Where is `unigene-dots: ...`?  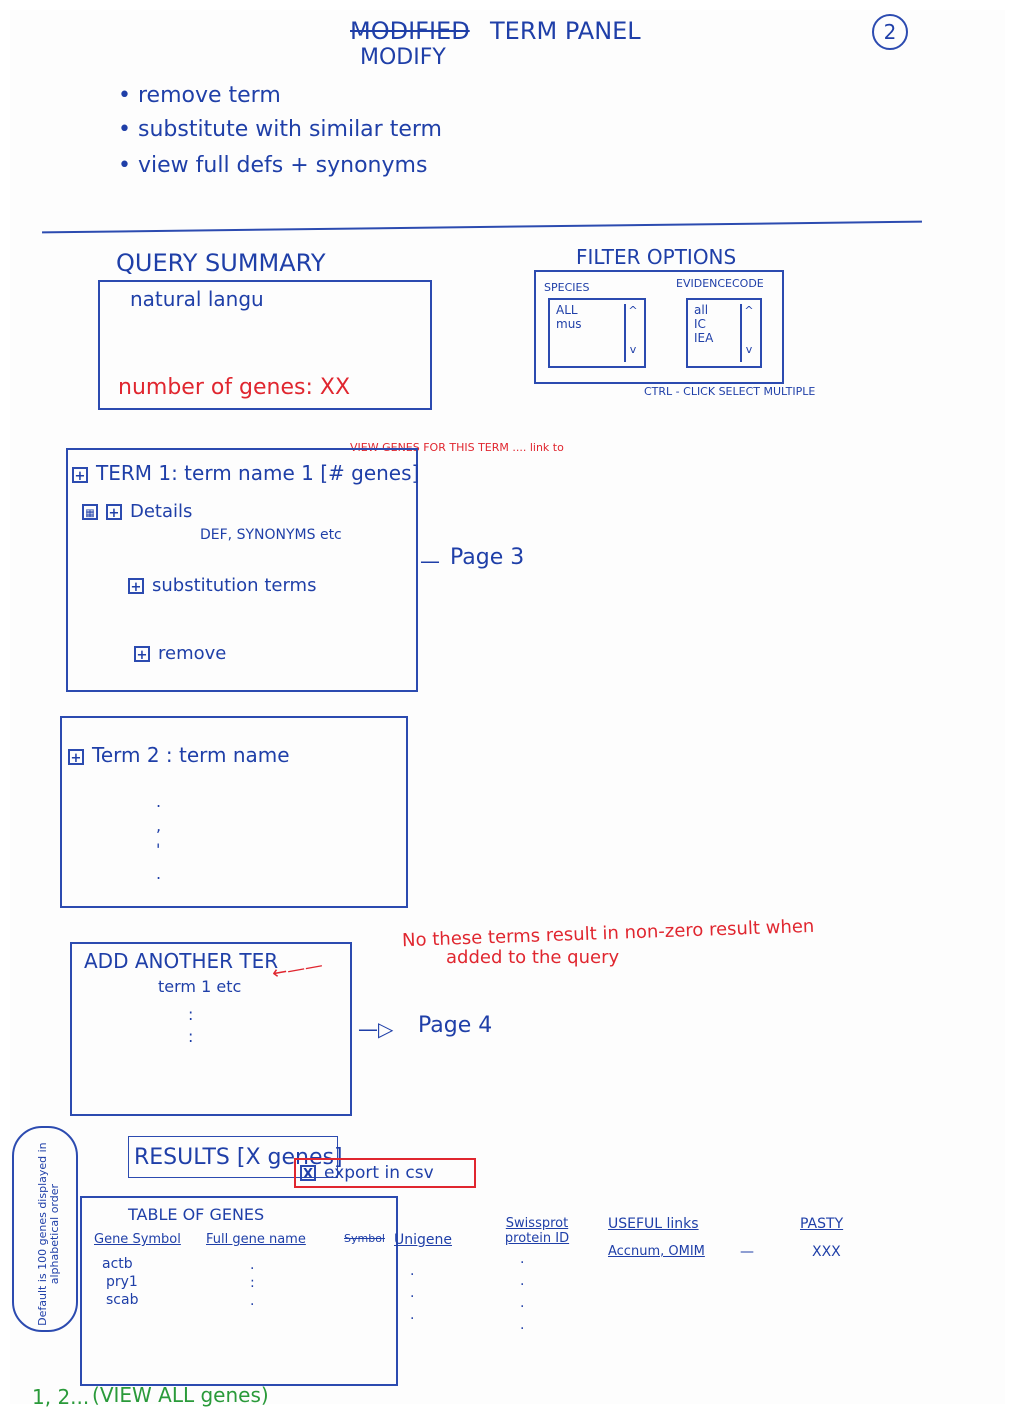
unigene-dots: ... is located at coordinates (412, 1293).